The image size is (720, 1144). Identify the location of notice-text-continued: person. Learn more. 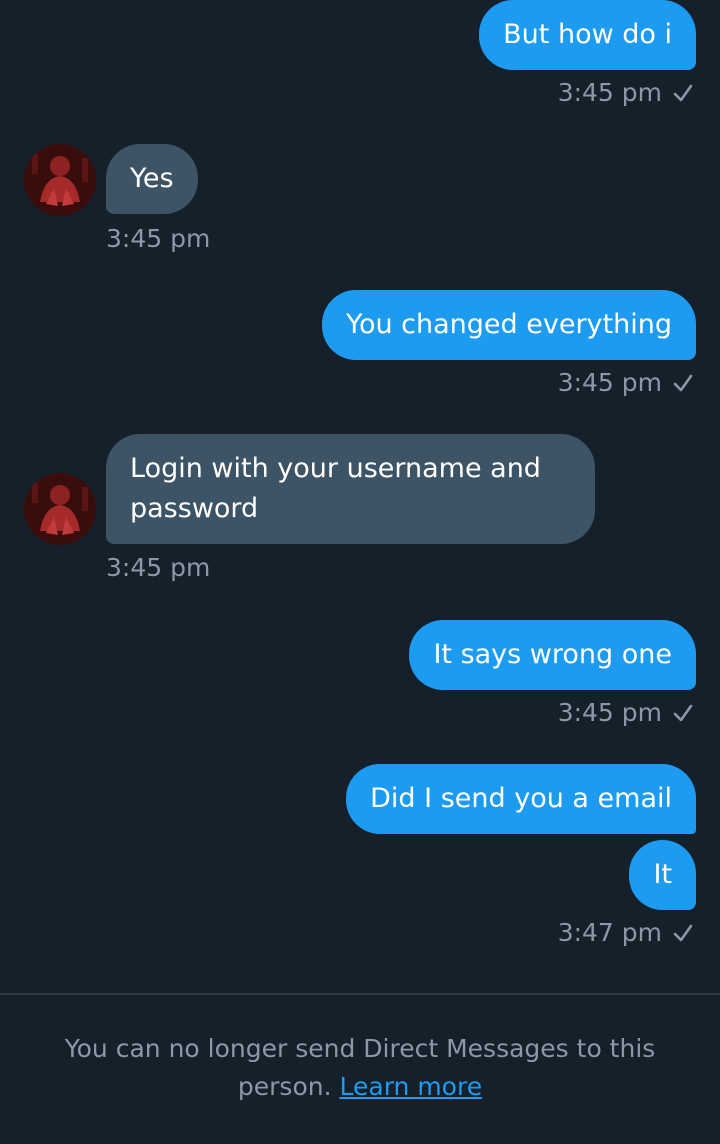
(360, 1087).